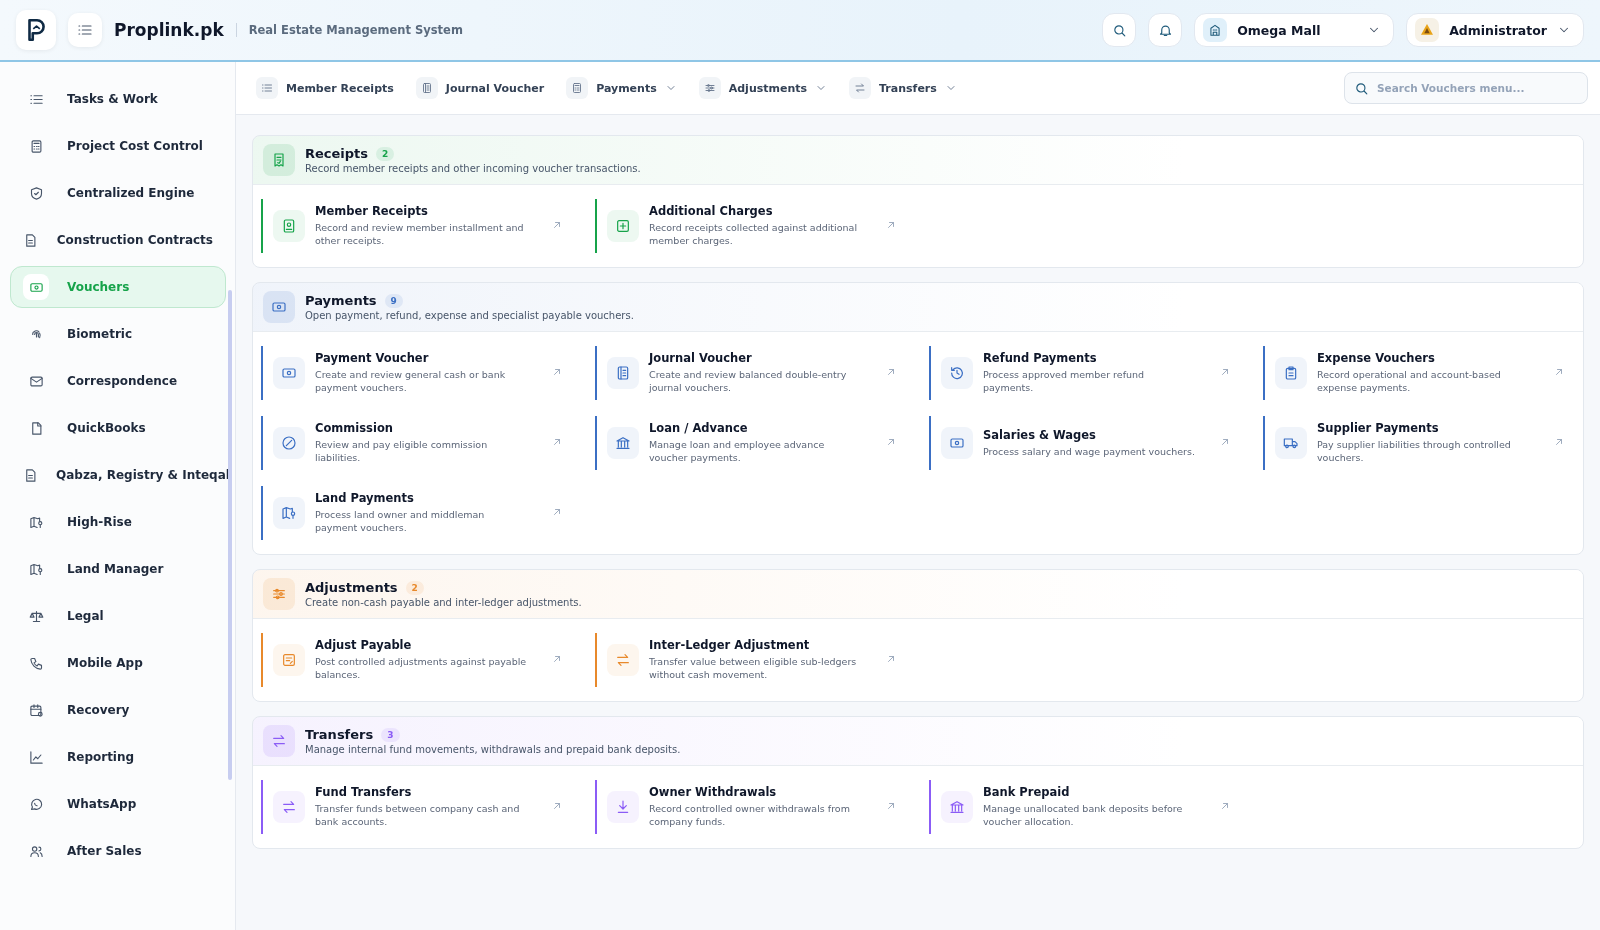  I want to click on sidebar-item: Biometric, so click(118, 334).